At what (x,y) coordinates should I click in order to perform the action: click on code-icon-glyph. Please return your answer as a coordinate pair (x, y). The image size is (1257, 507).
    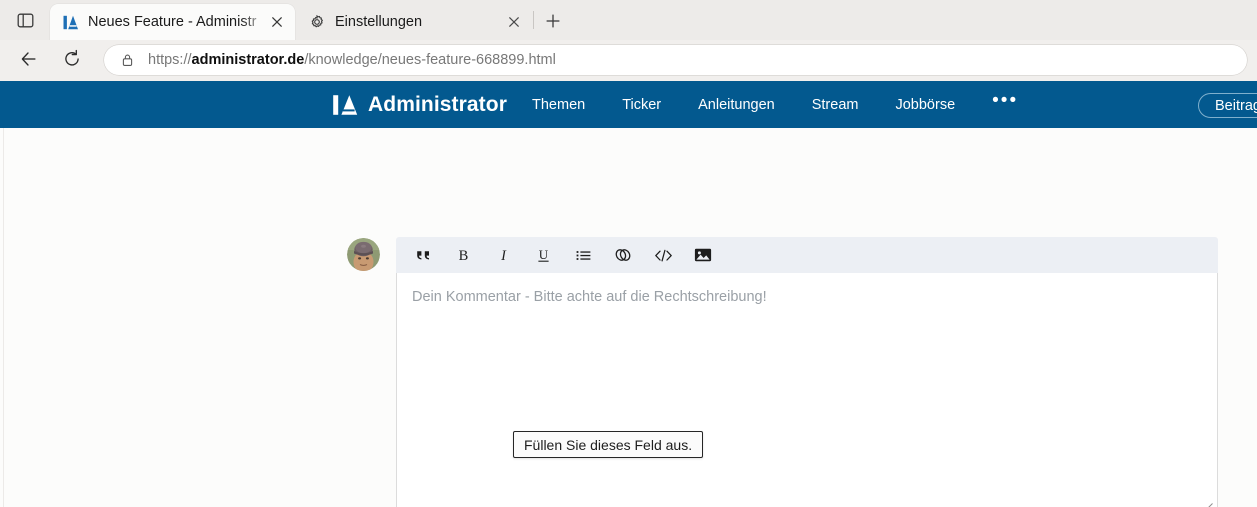
    Looking at the image, I should click on (663, 255).